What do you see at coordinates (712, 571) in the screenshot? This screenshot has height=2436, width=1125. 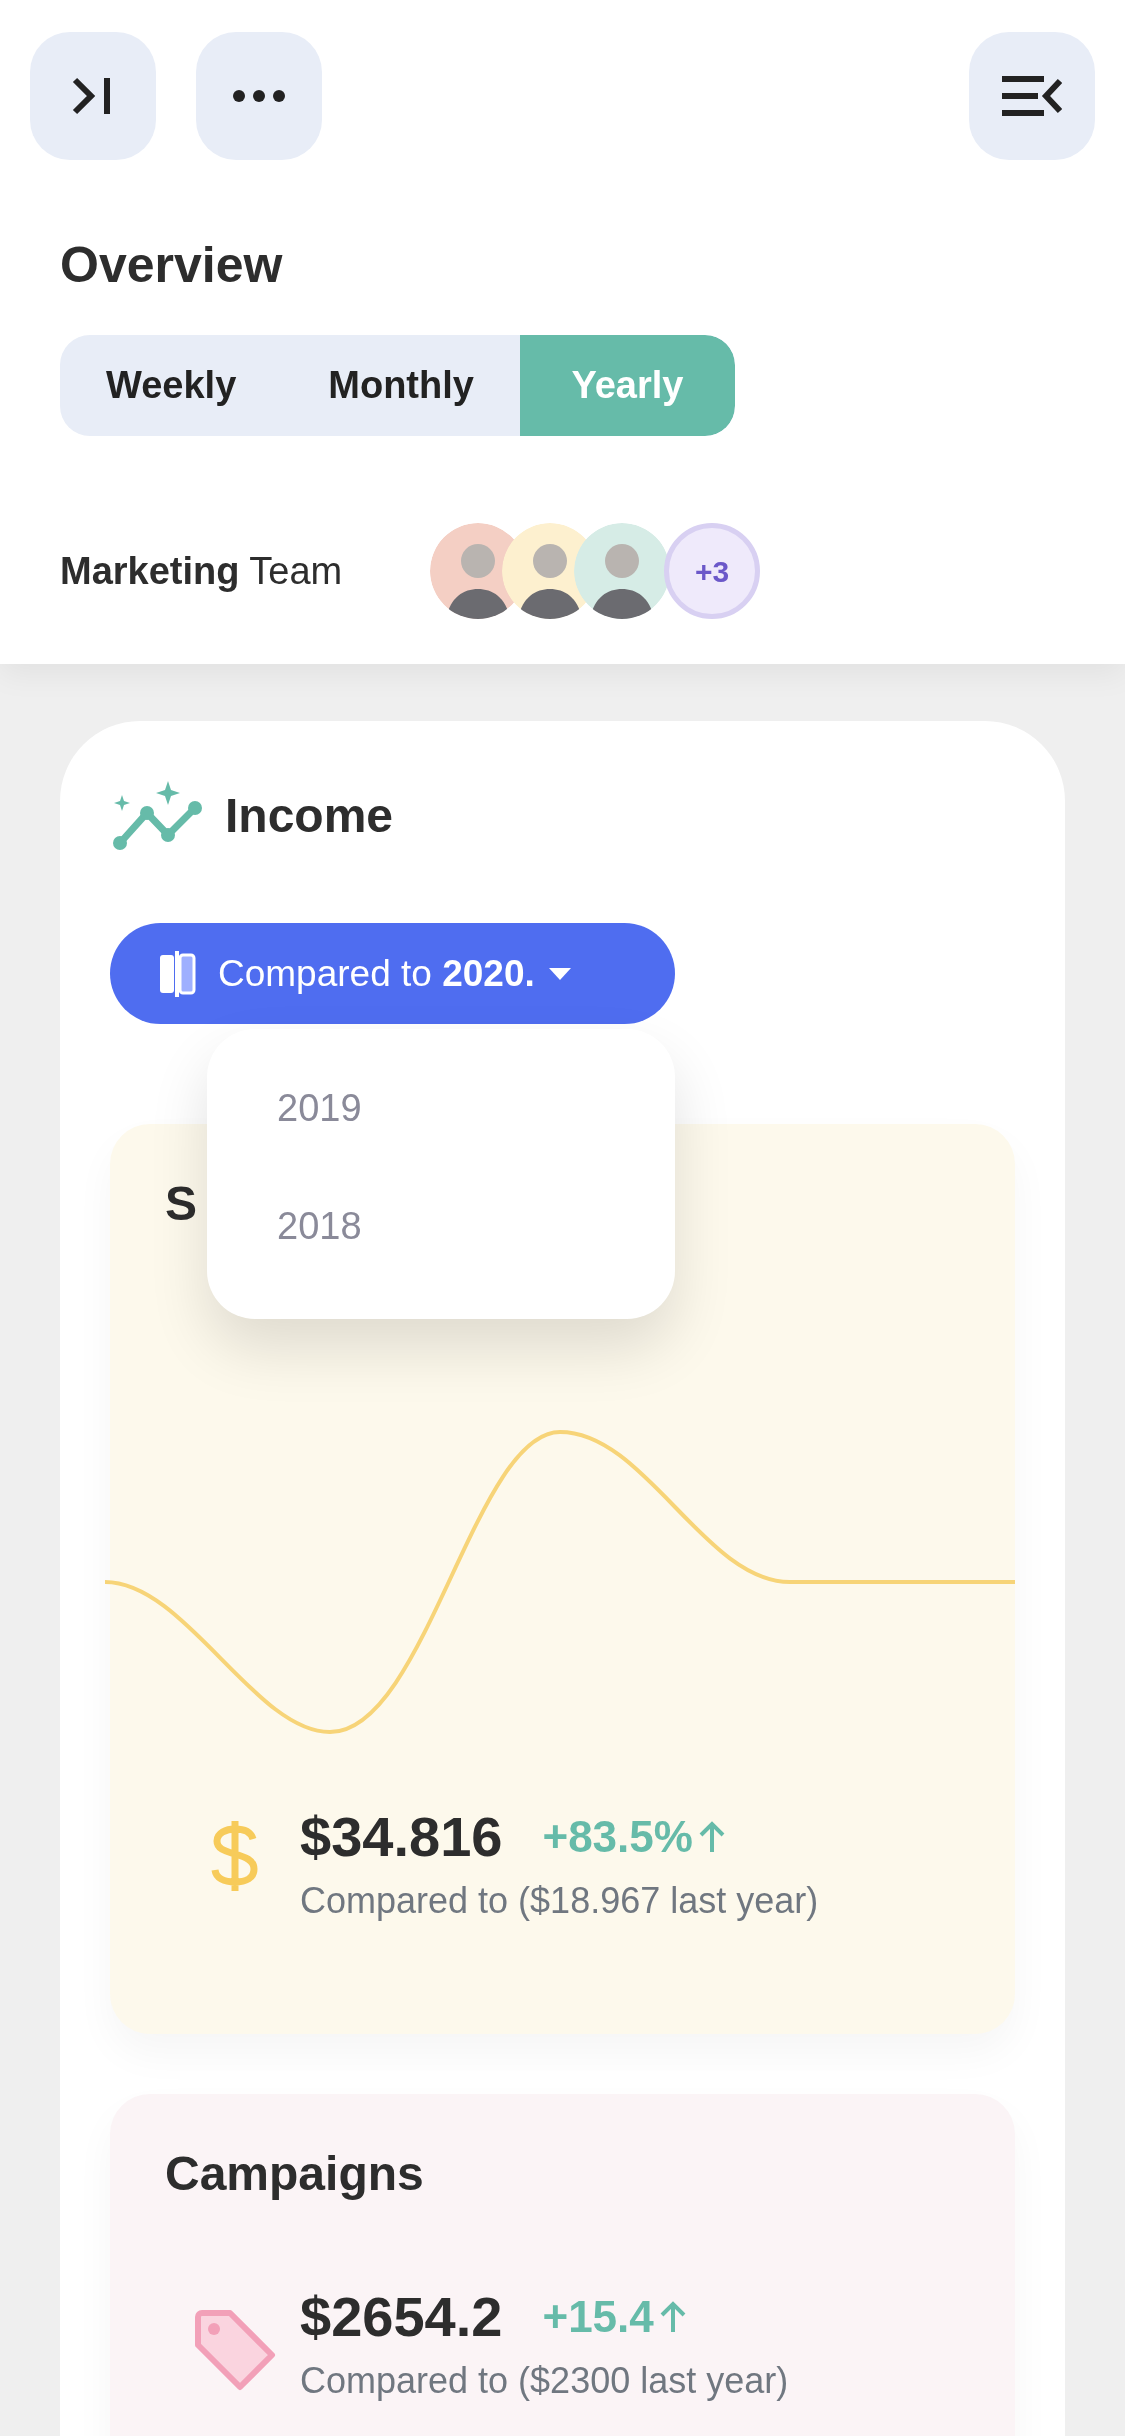 I see `more-members-count: +3` at bounding box center [712, 571].